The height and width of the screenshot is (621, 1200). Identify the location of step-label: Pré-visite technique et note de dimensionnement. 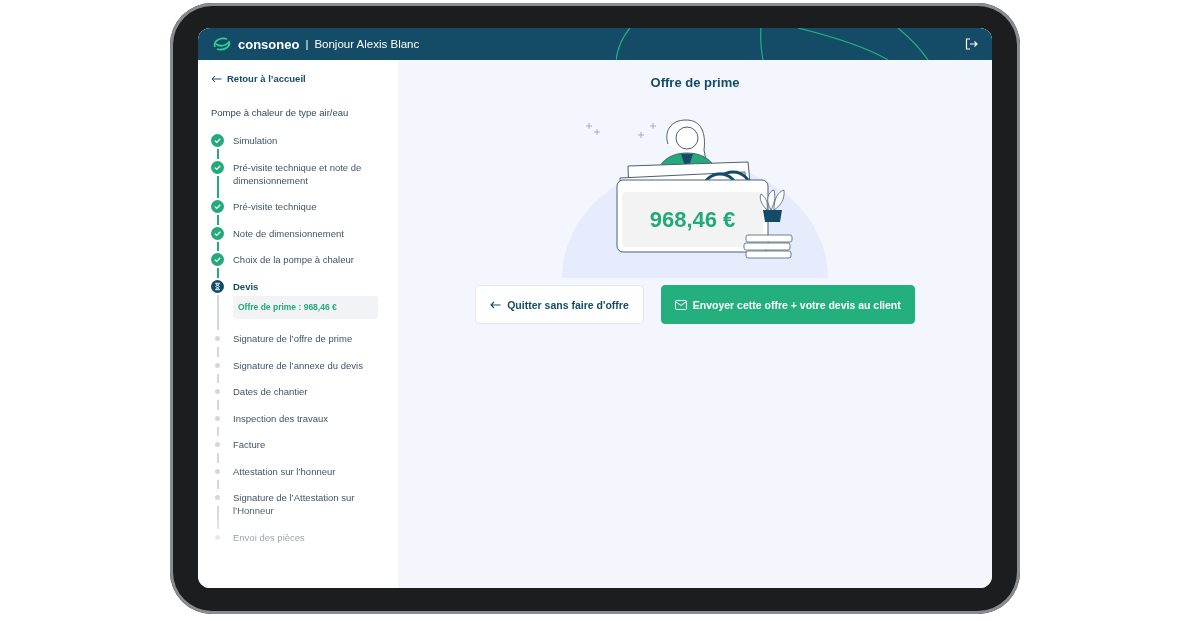
(306, 173).